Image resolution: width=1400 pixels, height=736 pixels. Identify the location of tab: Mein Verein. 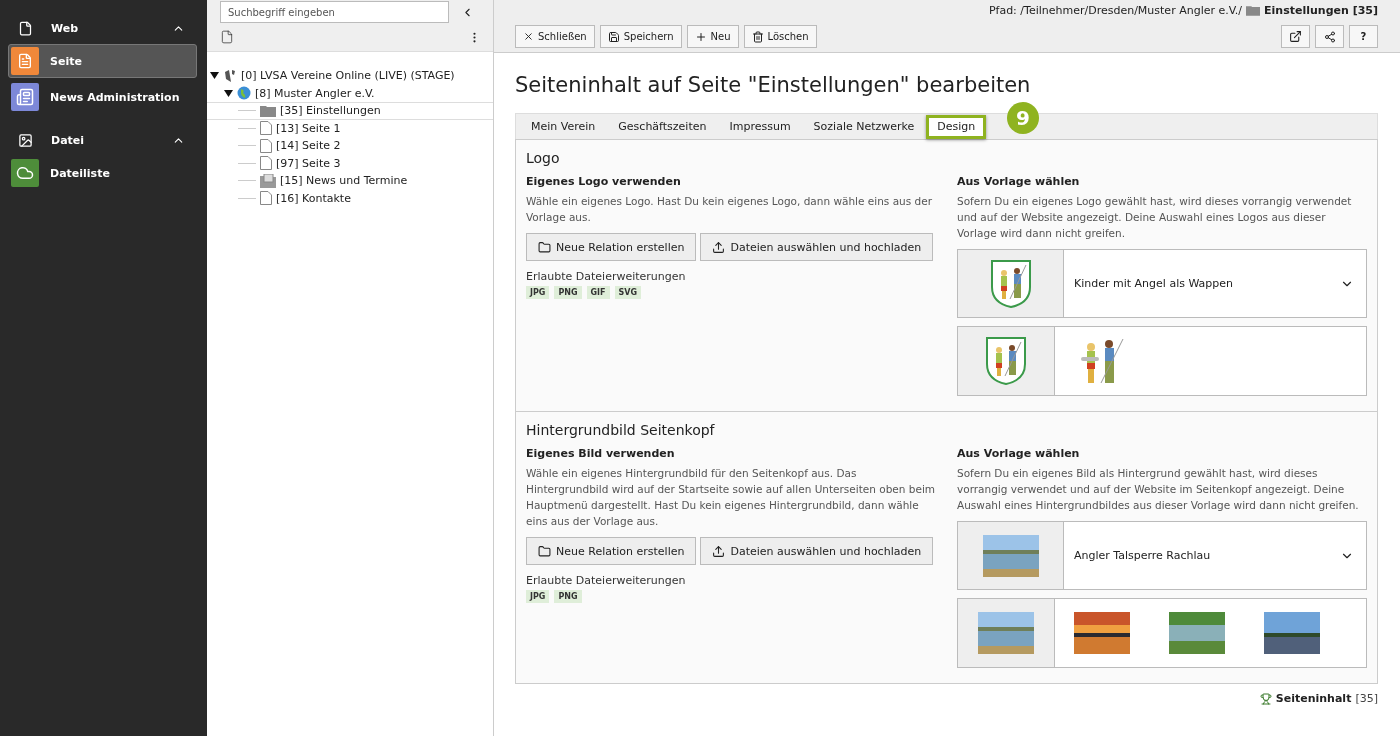
(563, 126).